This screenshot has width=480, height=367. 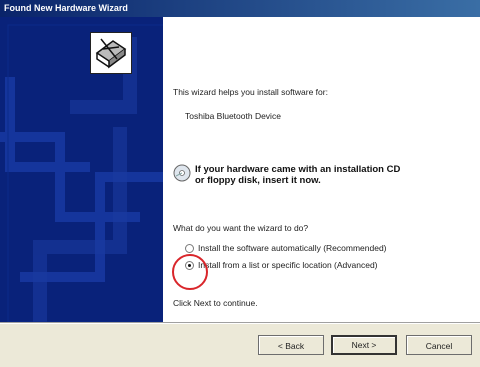 What do you see at coordinates (215, 303) in the screenshot?
I see `continue-hint: Click Next to continue.` at bounding box center [215, 303].